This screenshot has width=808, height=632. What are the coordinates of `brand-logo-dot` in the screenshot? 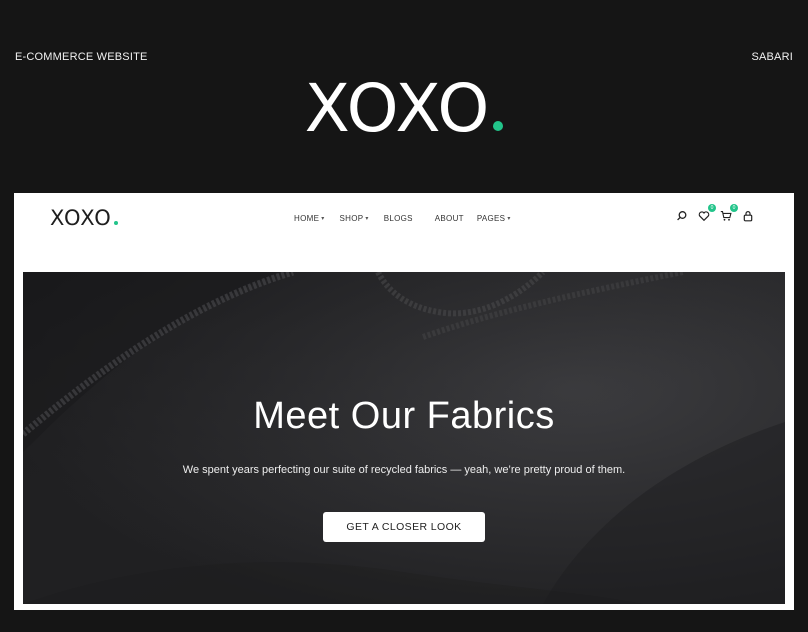 It's located at (498, 126).